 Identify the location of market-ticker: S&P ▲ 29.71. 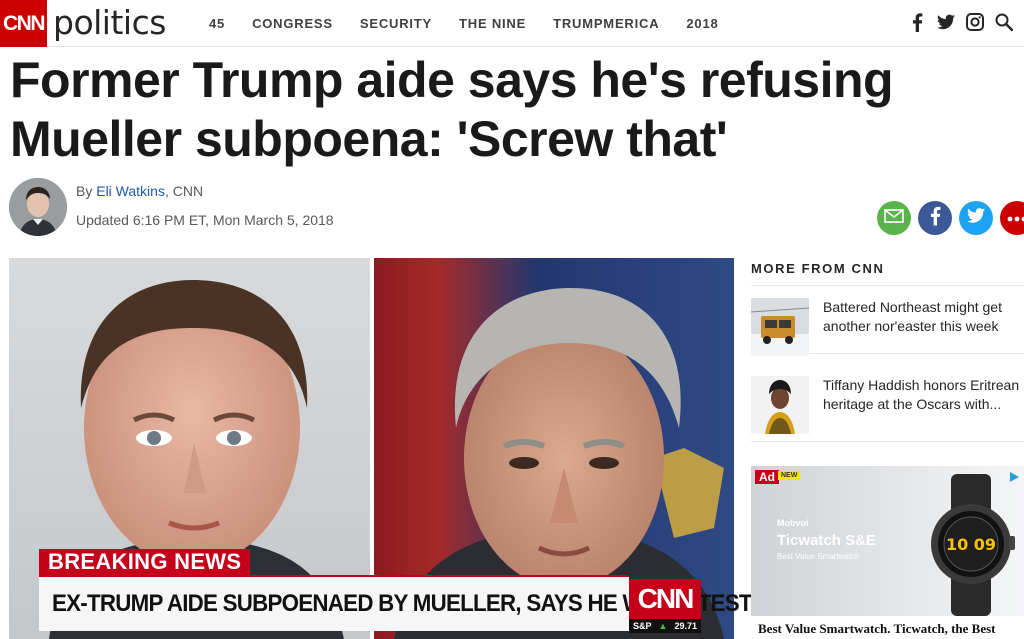
(665, 626).